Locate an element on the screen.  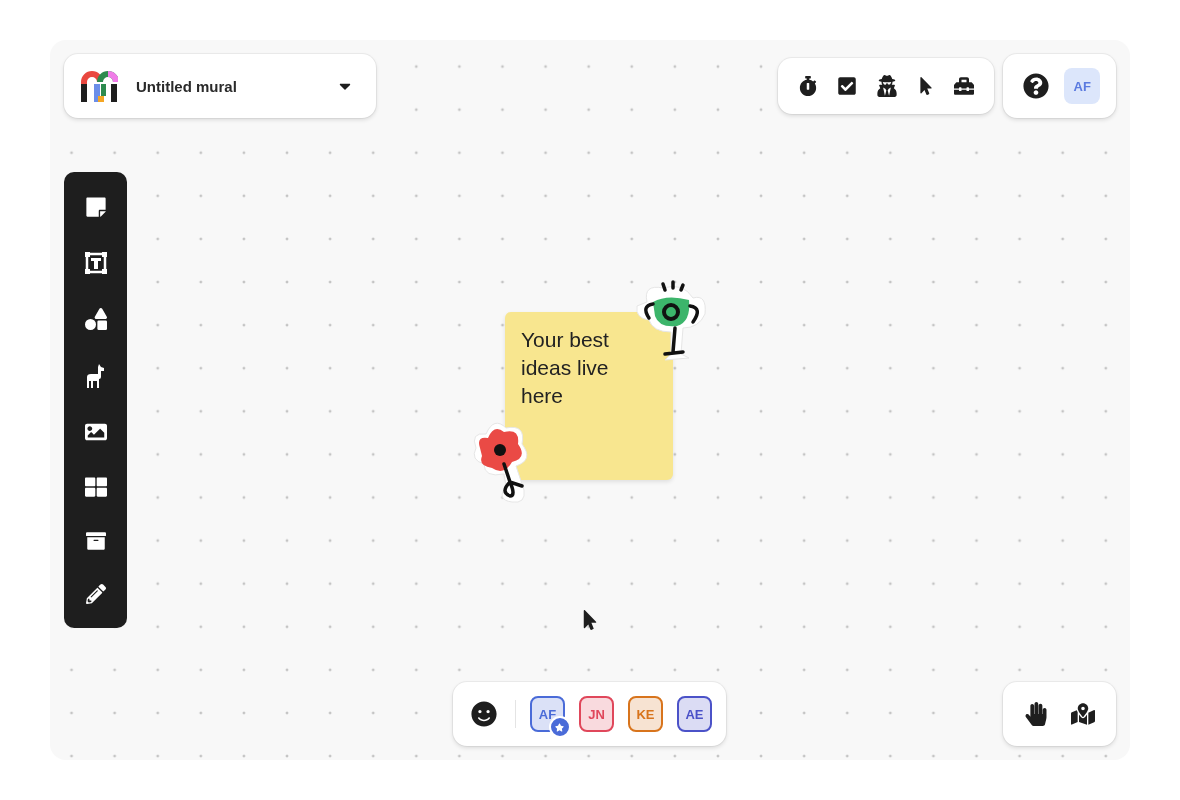
logo-icon is located at coordinates (99, 86).